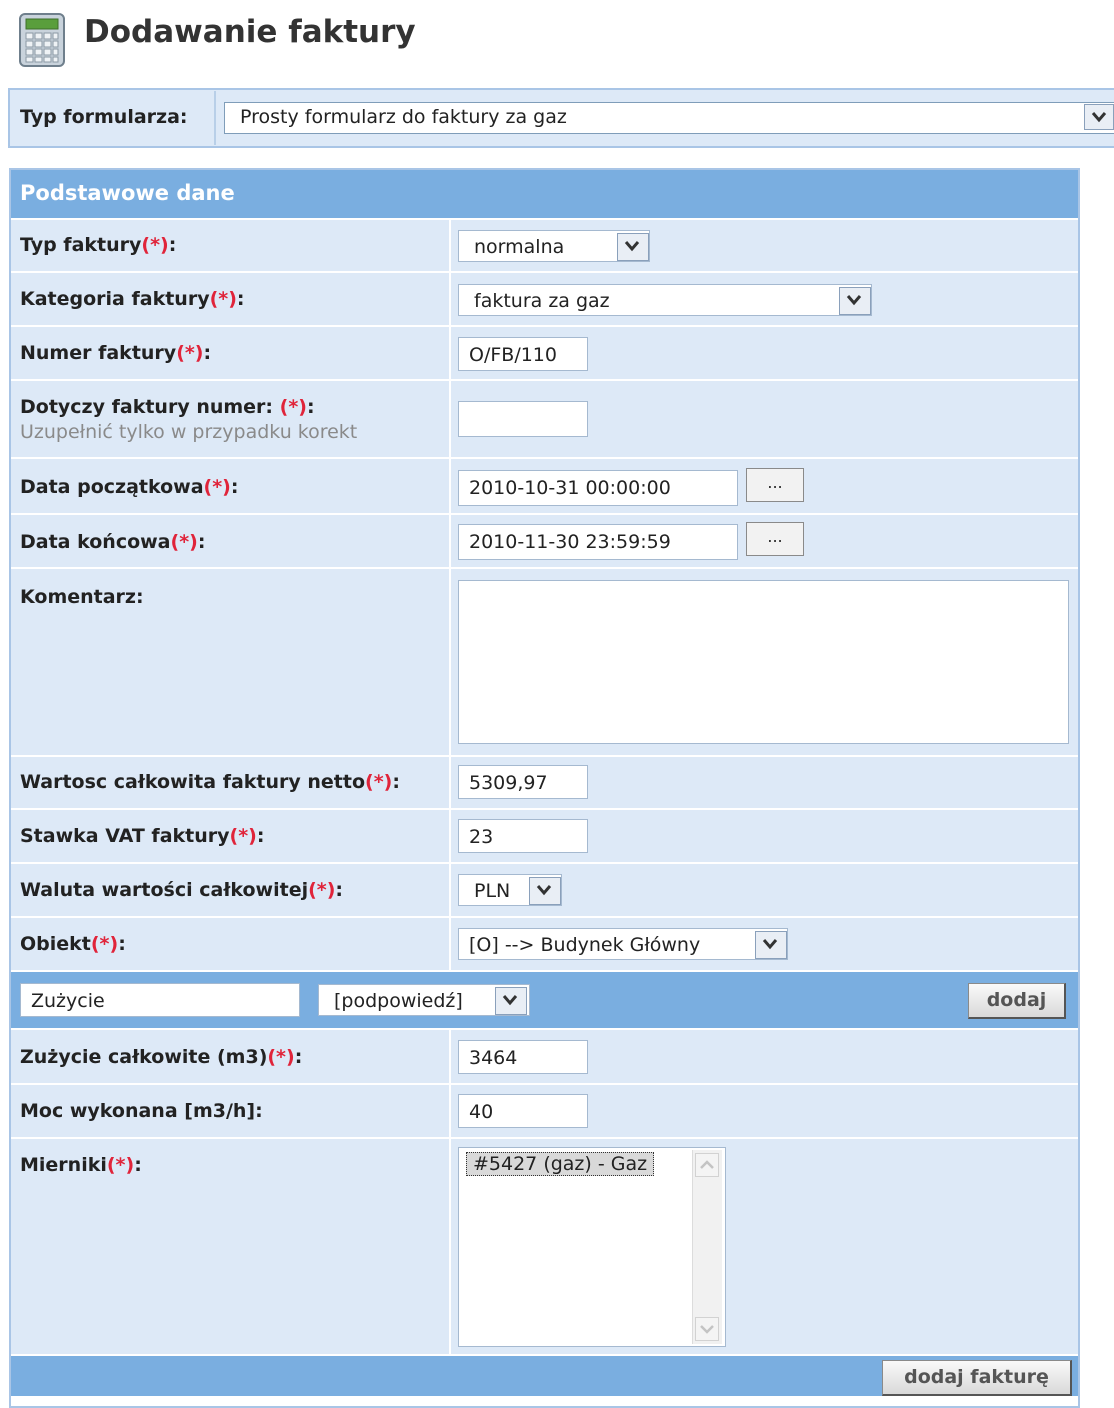 Image resolution: width=1114 pixels, height=1408 pixels. Describe the element at coordinates (250, 32) in the screenshot. I see `page-title: Dodawanie faktury` at that location.